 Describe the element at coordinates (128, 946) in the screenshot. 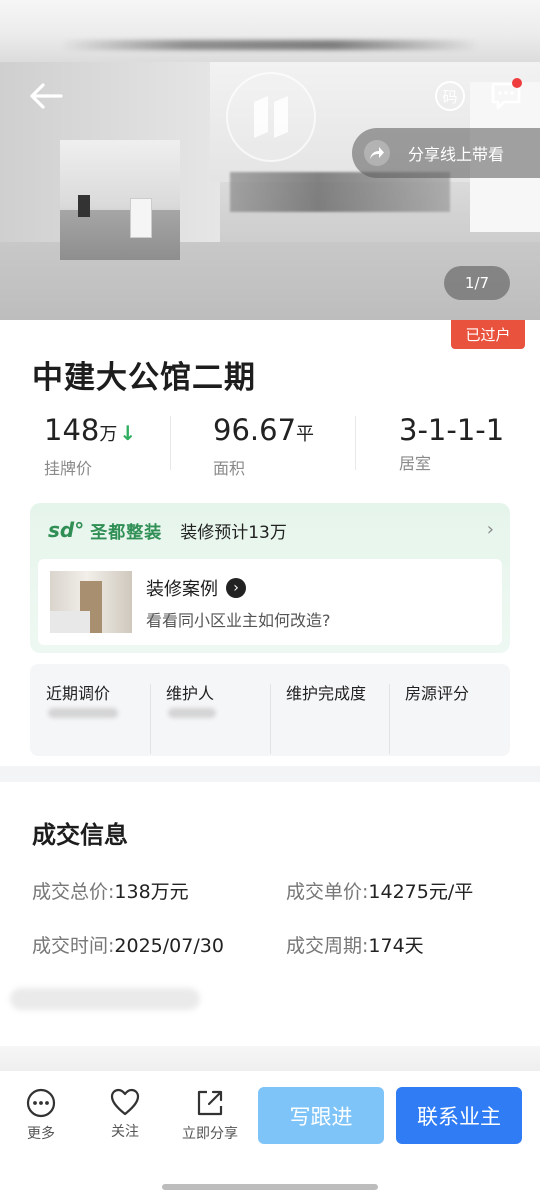

I see `deal-date: 成交时间:2025/07/30` at that location.